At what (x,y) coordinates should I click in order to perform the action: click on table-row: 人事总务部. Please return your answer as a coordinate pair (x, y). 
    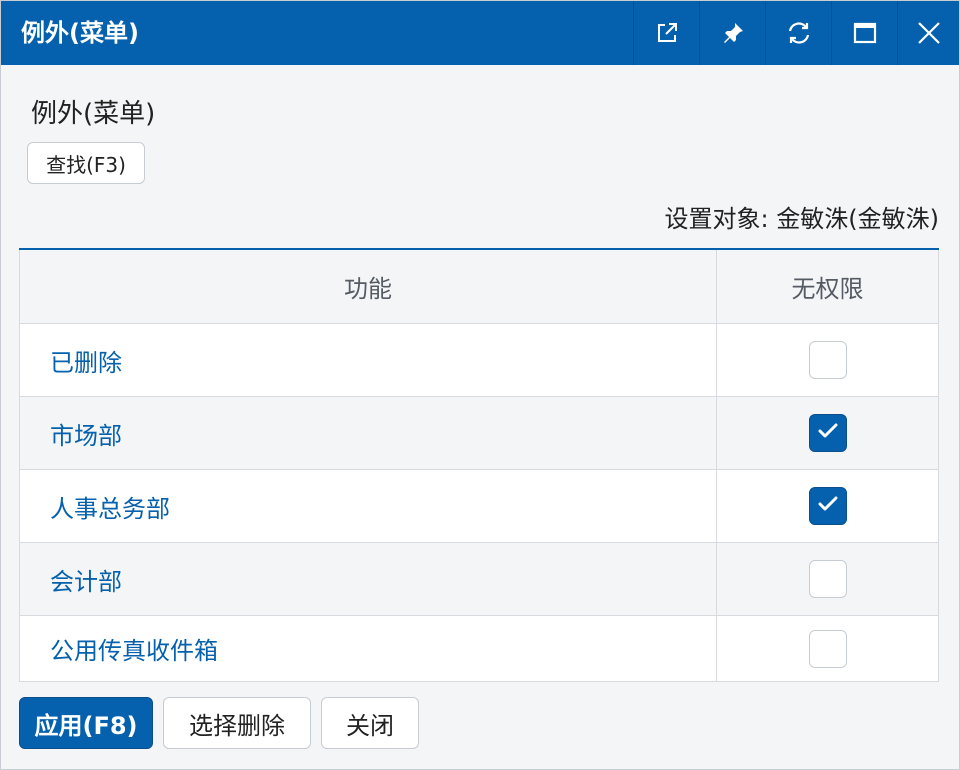
    Looking at the image, I should click on (479, 506).